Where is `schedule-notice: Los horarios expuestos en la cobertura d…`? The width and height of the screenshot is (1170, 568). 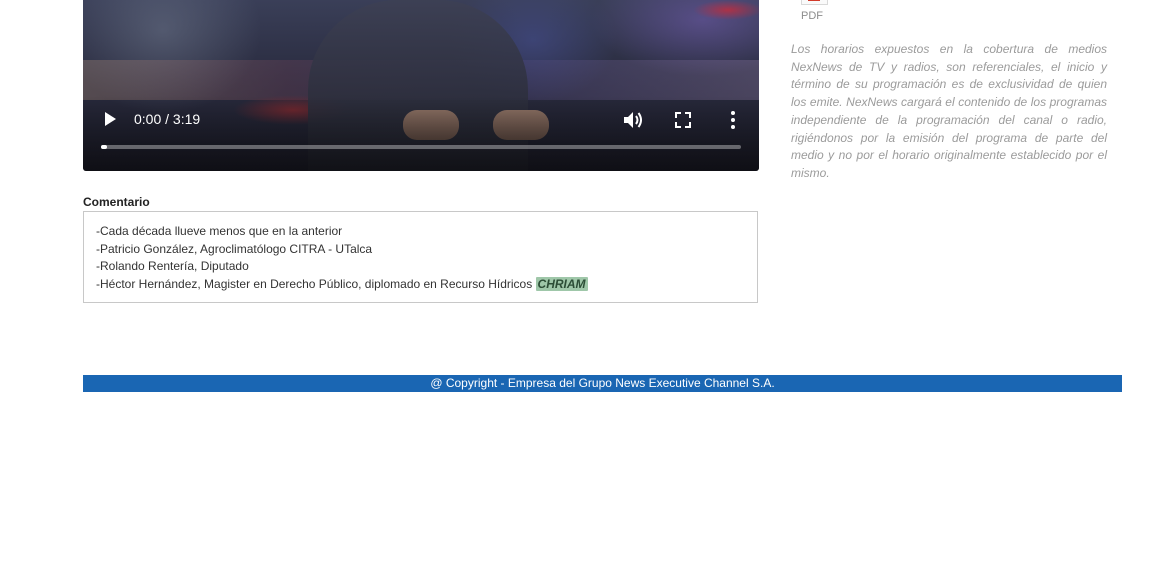 schedule-notice: Los horarios expuestos en la cobertura d… is located at coordinates (949, 111).